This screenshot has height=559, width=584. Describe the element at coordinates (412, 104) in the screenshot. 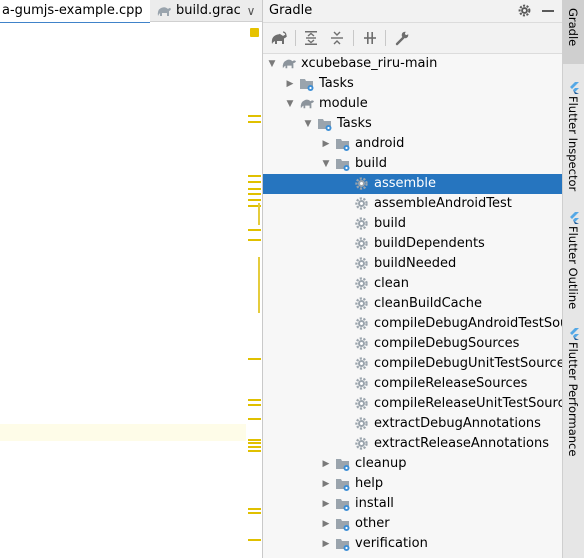

I see `gradle-tree-node: ▼ module` at that location.